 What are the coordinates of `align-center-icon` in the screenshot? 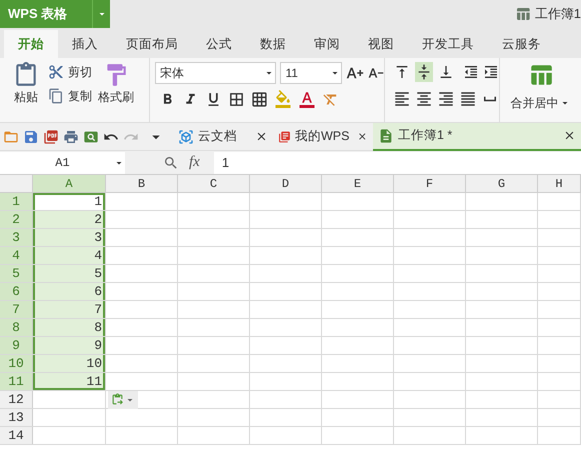 It's located at (424, 99).